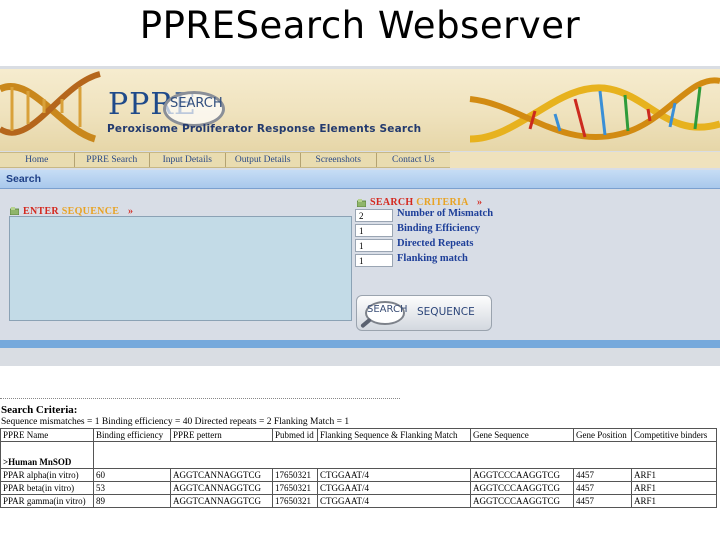  What do you see at coordinates (39, 410) in the screenshot?
I see `results-criteria-title: Search Criteria:` at bounding box center [39, 410].